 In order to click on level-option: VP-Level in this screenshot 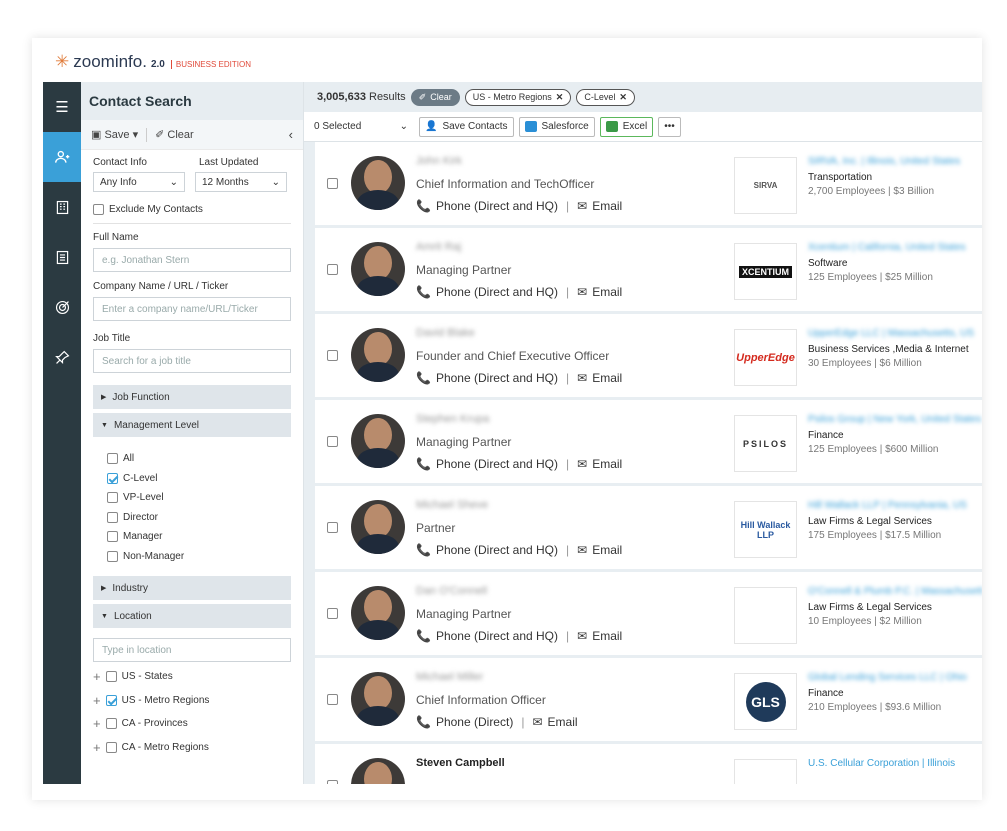, I will do `click(192, 498)`.